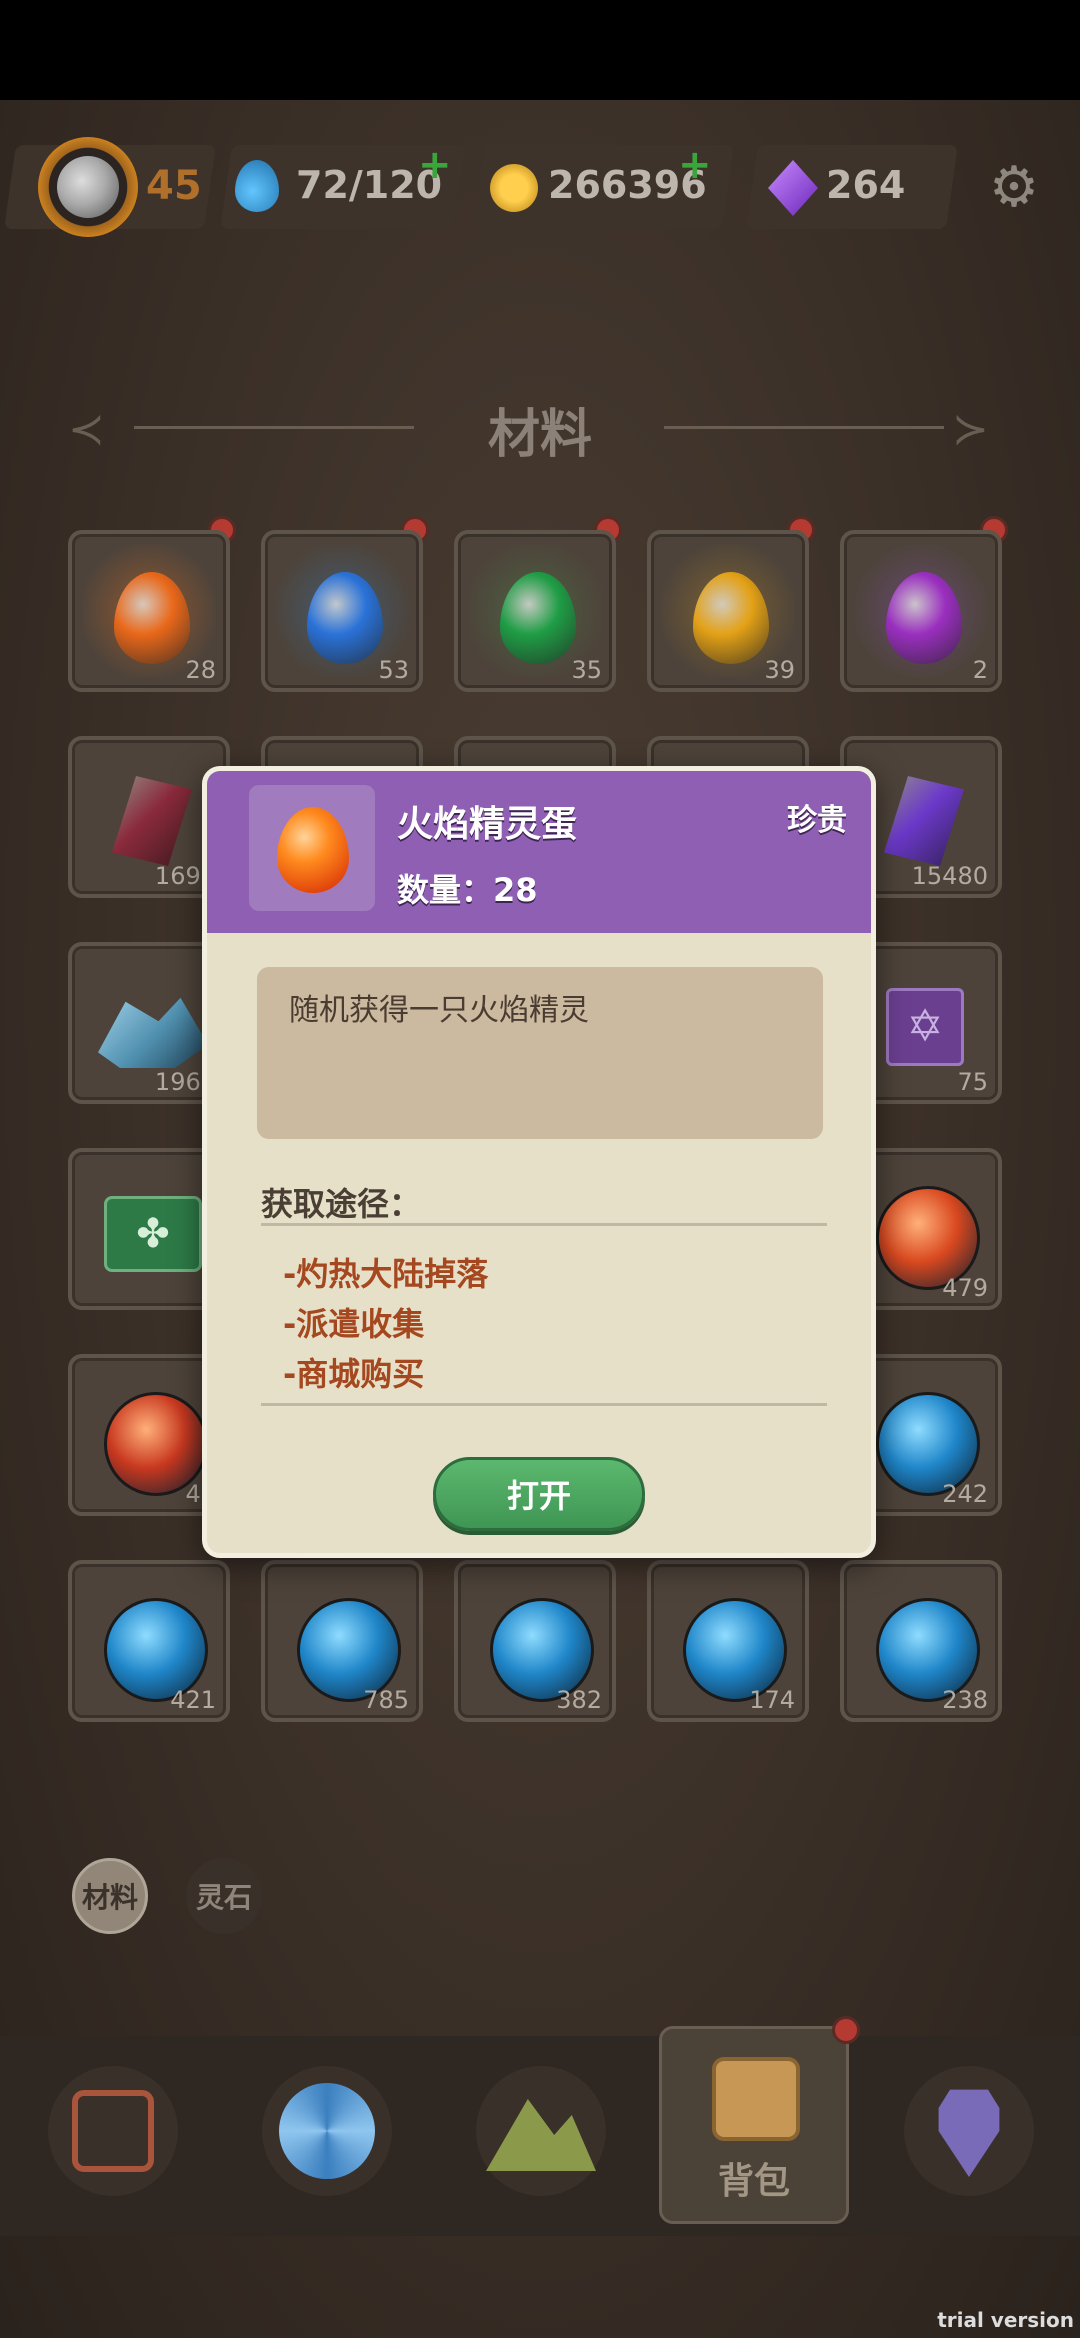  What do you see at coordinates (921, 611) in the screenshot?
I see `material-tile: 2` at bounding box center [921, 611].